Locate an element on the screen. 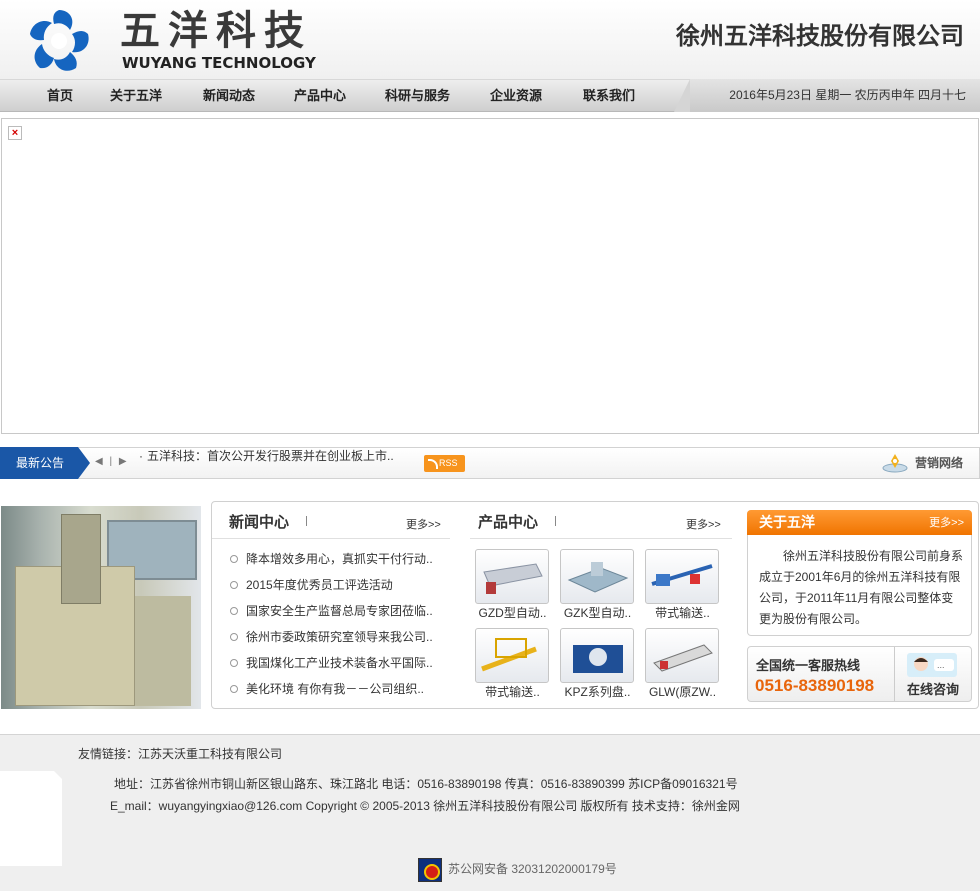 The width and height of the screenshot is (980, 891). machine-side-shape is located at coordinates (161, 651).